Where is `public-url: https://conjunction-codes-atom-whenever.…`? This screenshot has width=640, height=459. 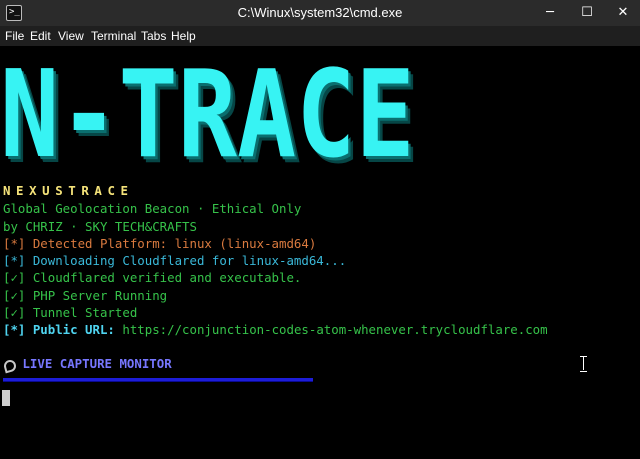 public-url: https://conjunction-codes-atom-whenever.… is located at coordinates (334, 329).